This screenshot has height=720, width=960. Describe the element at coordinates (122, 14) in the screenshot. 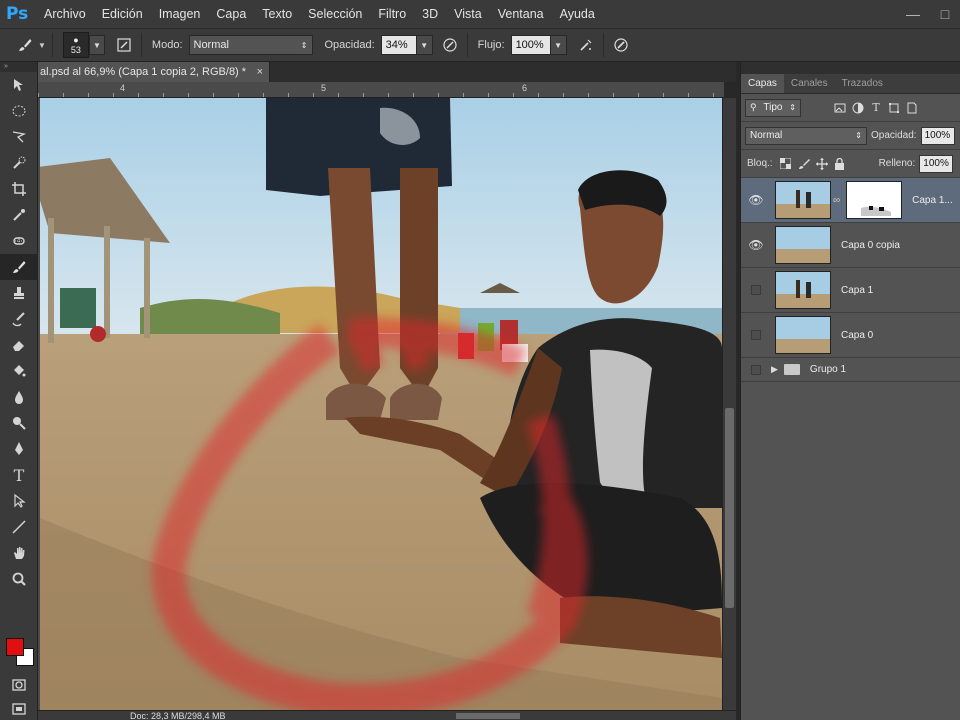

I see `menu-edicion: Edición` at that location.